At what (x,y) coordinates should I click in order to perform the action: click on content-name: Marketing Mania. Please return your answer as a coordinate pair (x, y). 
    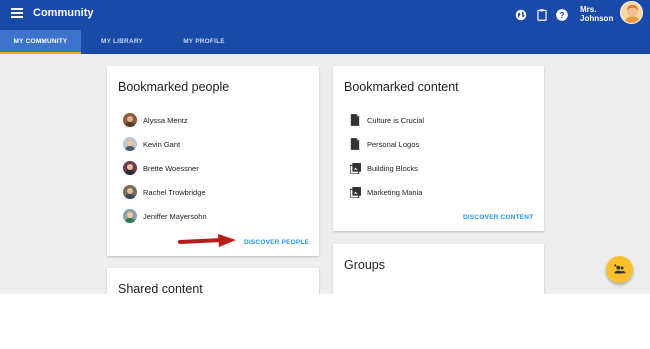
    Looking at the image, I should click on (395, 192).